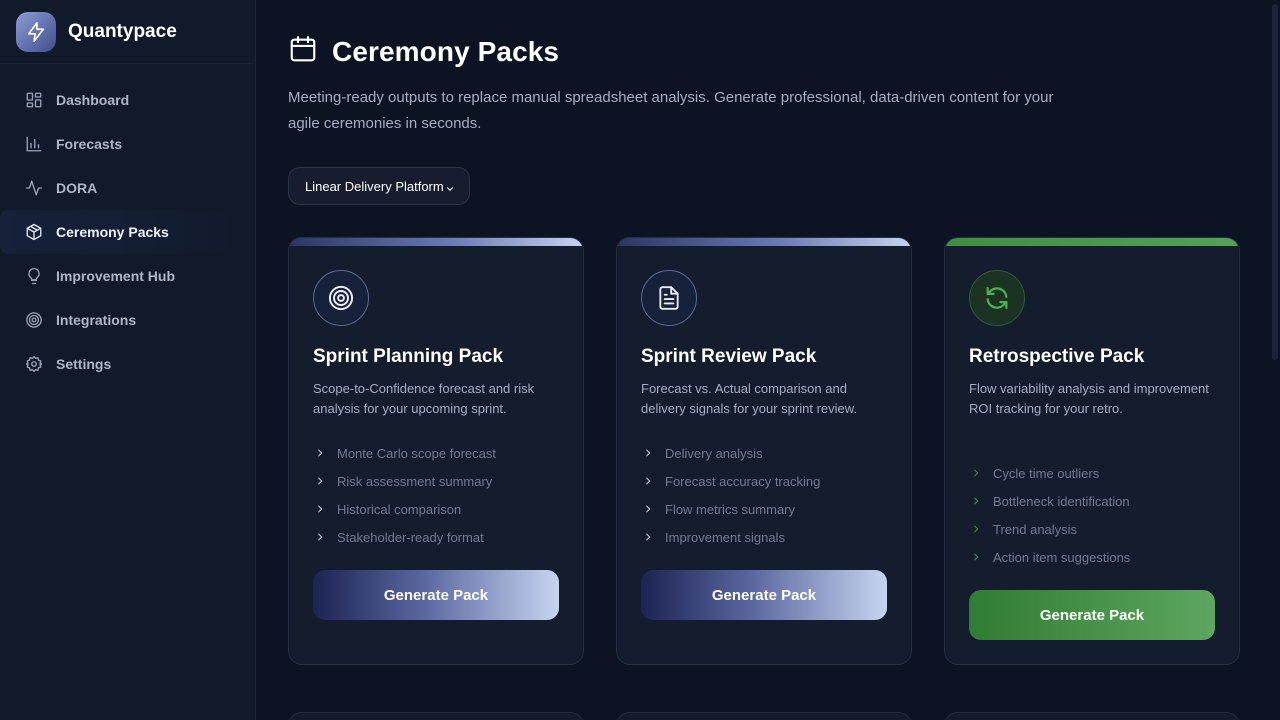 This screenshot has height=720, width=1280. Describe the element at coordinates (450, 190) in the screenshot. I see `chevron-down-icon` at that location.